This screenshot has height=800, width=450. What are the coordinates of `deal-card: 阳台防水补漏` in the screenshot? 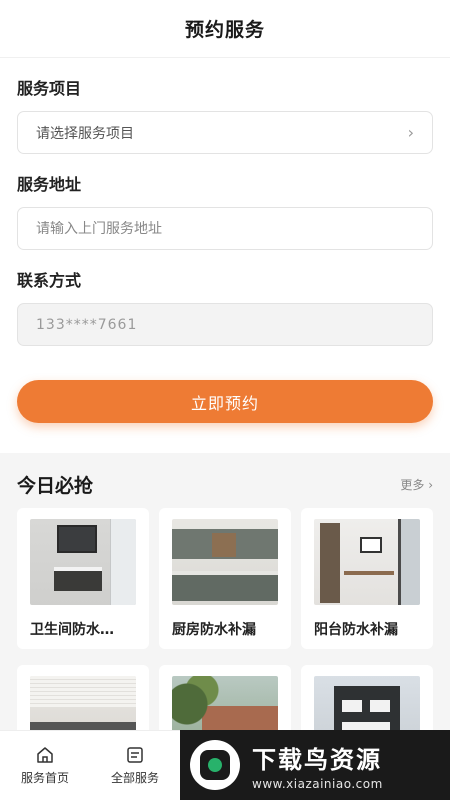 It's located at (367, 578).